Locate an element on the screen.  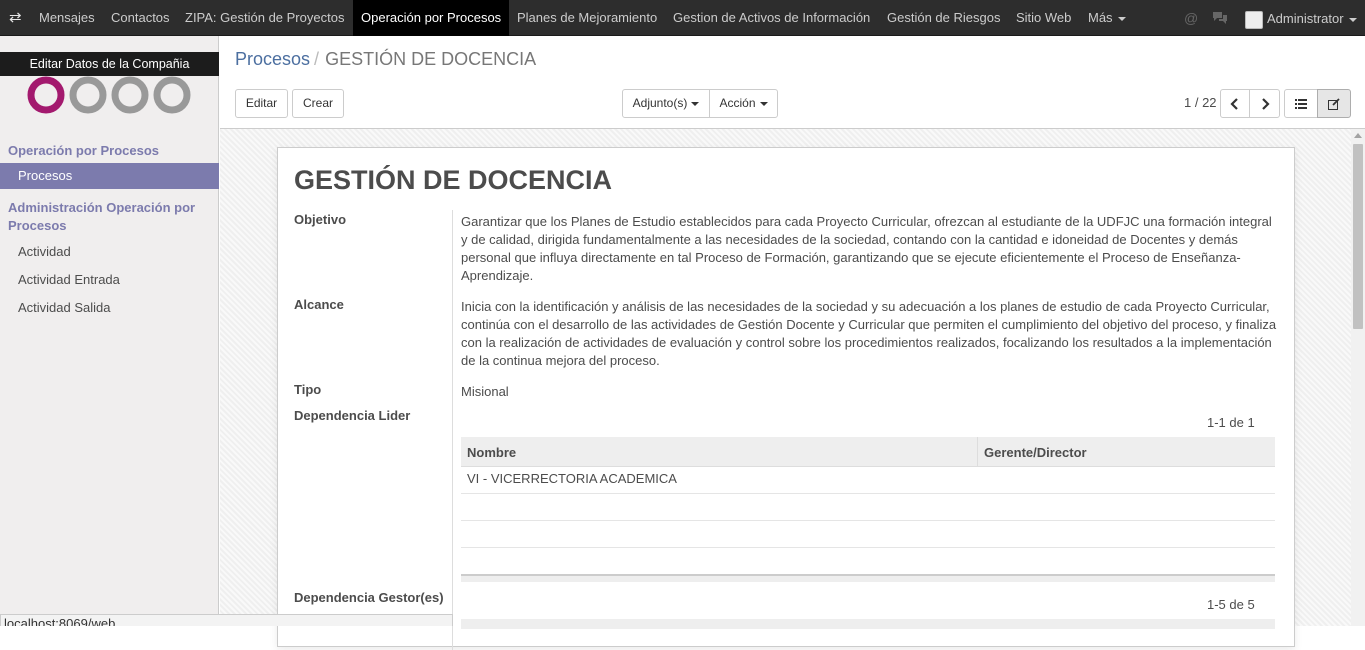
table-row: VI - VICERRECTORIA ACADEMICA is located at coordinates (868, 480).